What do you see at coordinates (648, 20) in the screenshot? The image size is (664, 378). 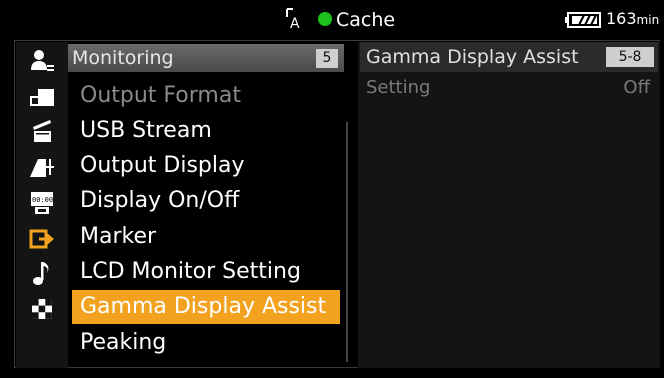 I see `battery-minutes-unit: min` at bounding box center [648, 20].